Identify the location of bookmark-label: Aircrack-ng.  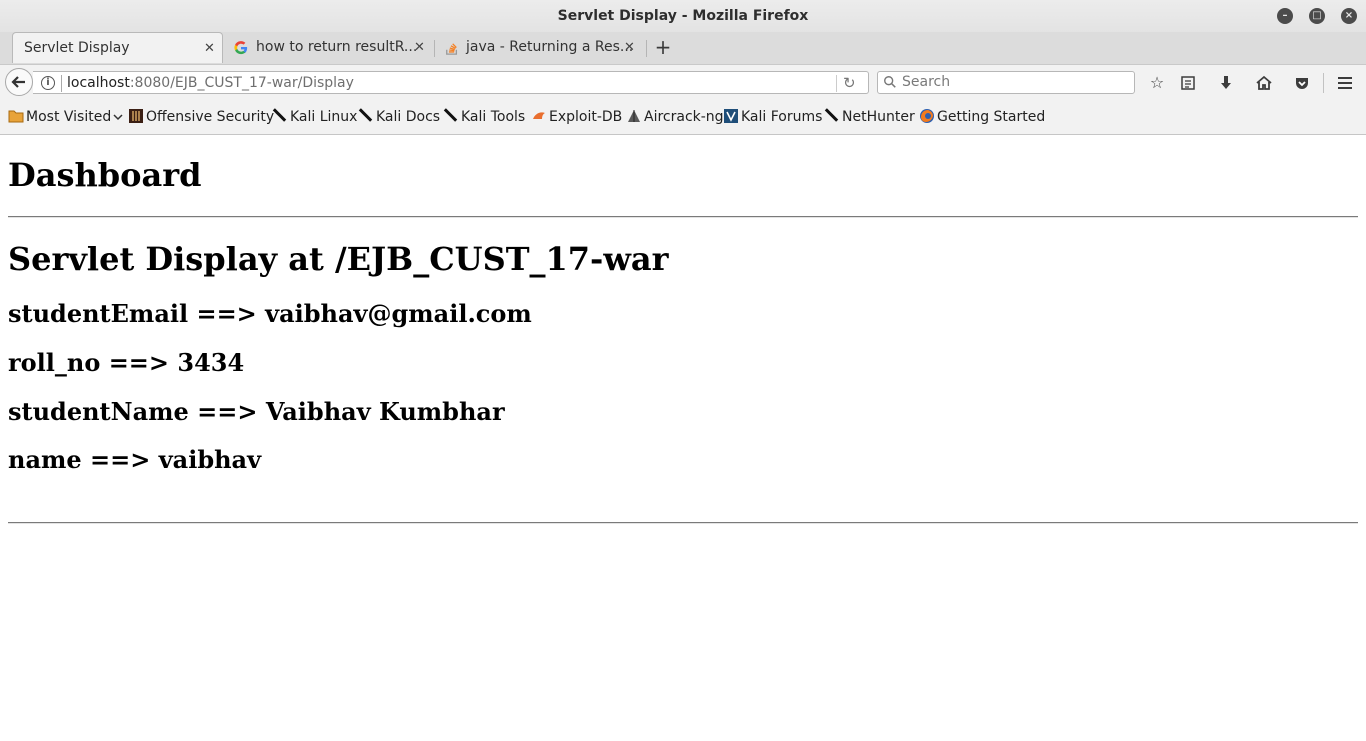
(684, 117).